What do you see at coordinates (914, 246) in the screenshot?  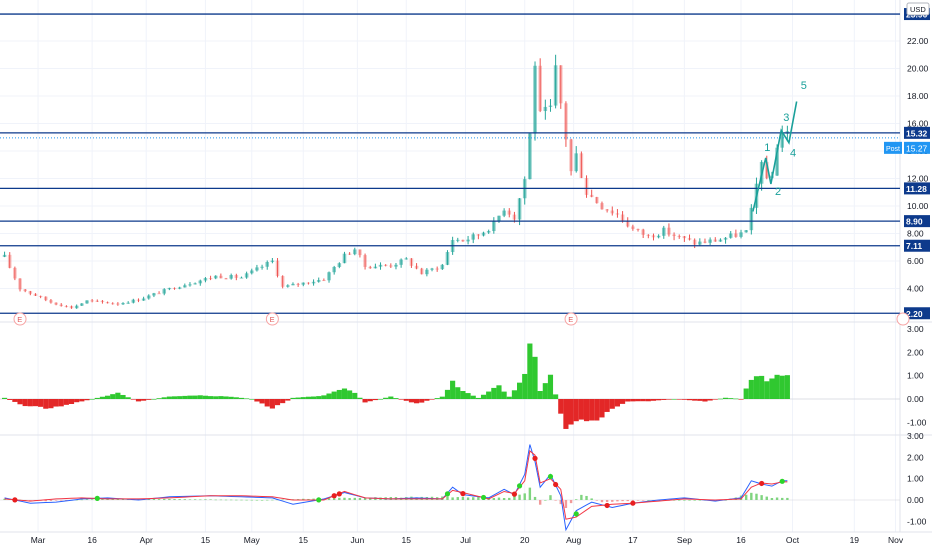 I see `level-label: 7.11` at bounding box center [914, 246].